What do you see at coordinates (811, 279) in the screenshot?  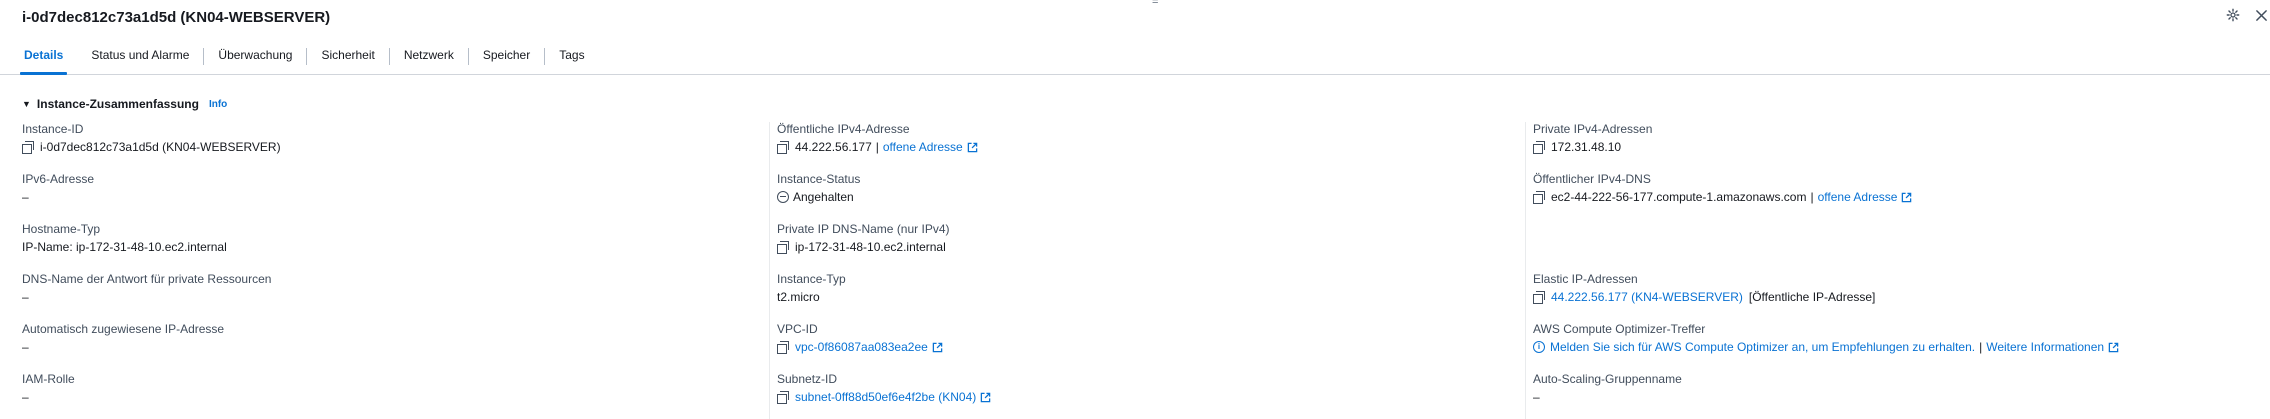 I see `field-label: Instance-Typ` at bounding box center [811, 279].